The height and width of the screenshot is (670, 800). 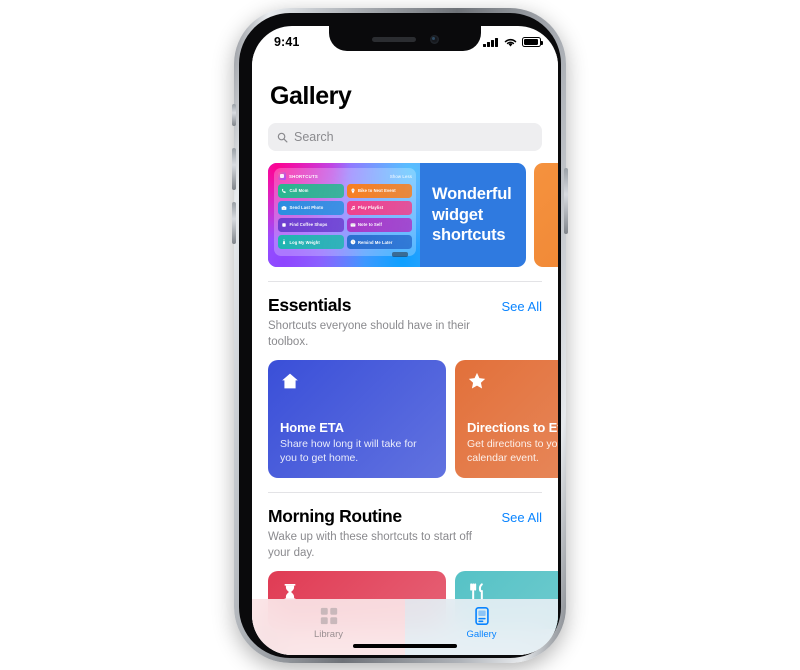 What do you see at coordinates (311, 190) in the screenshot?
I see `widget-tile: Call Mom` at bounding box center [311, 190].